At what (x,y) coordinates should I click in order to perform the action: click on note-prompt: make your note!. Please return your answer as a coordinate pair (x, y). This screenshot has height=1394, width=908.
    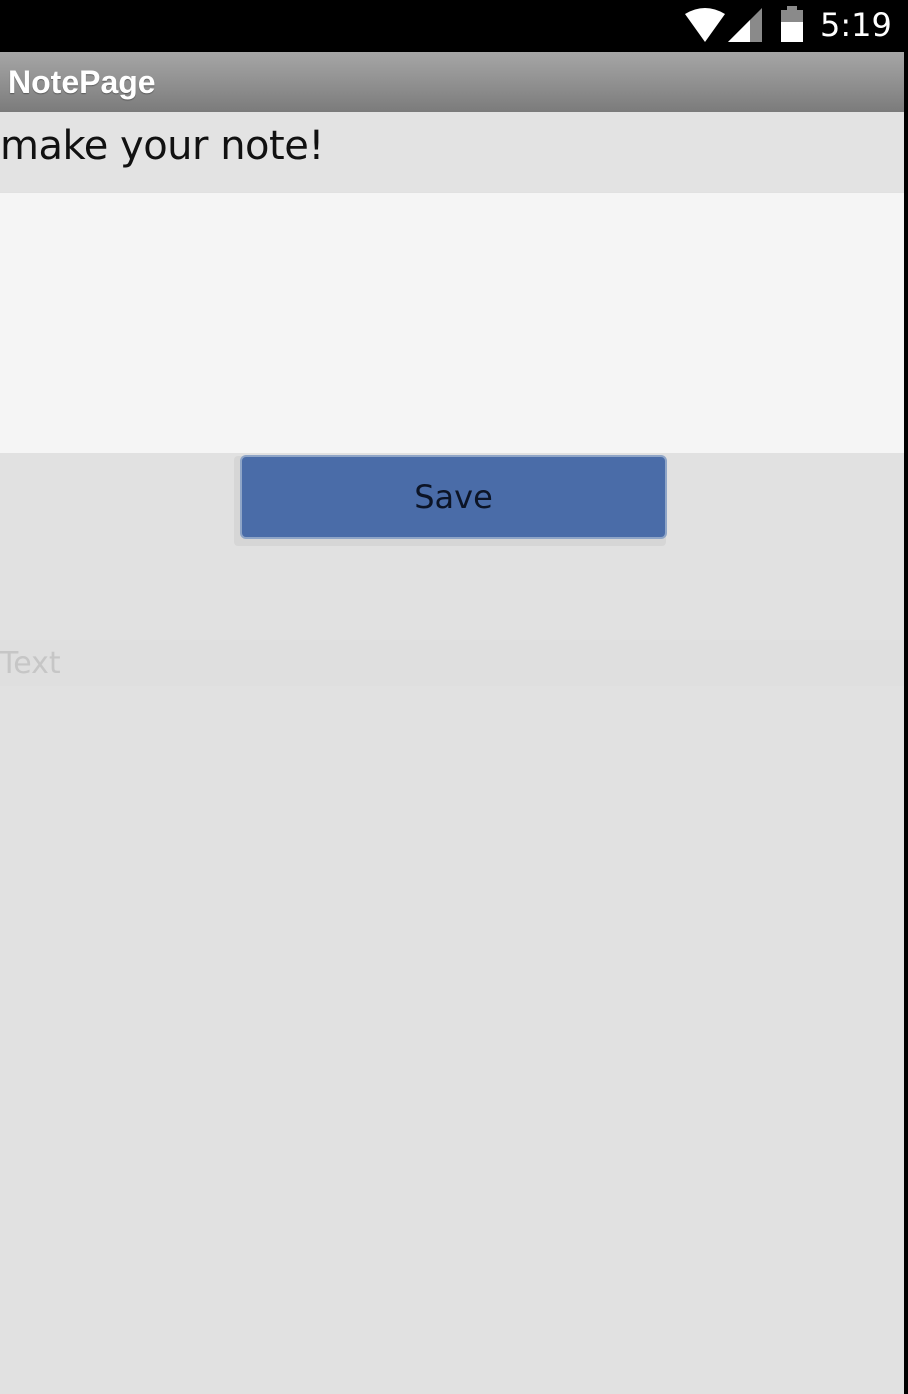
    Looking at the image, I should click on (454, 152).